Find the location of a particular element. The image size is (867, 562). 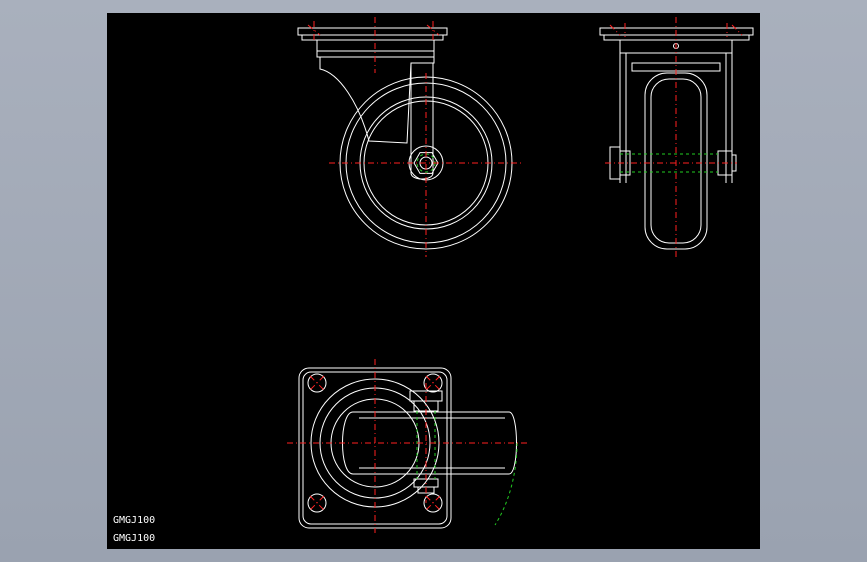

front-view is located at coordinates (676, 137).